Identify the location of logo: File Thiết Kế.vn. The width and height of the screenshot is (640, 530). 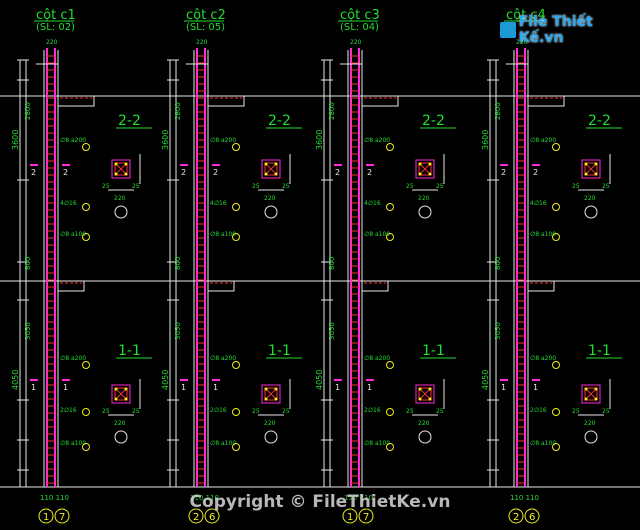
(570, 30).